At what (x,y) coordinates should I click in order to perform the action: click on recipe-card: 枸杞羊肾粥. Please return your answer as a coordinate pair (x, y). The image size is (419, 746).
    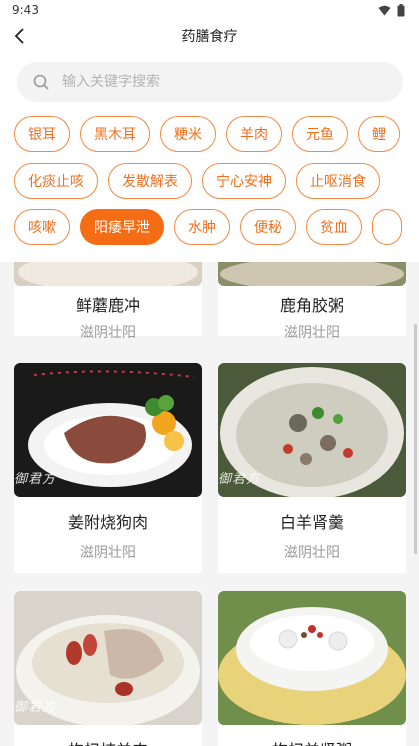
    Looking at the image, I should click on (312, 668).